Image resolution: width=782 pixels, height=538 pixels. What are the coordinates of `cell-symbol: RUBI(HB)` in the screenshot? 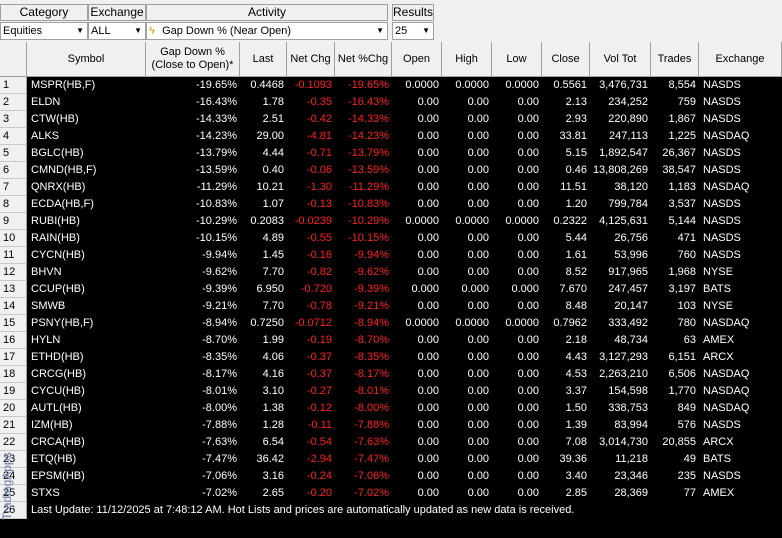 It's located at (86, 221).